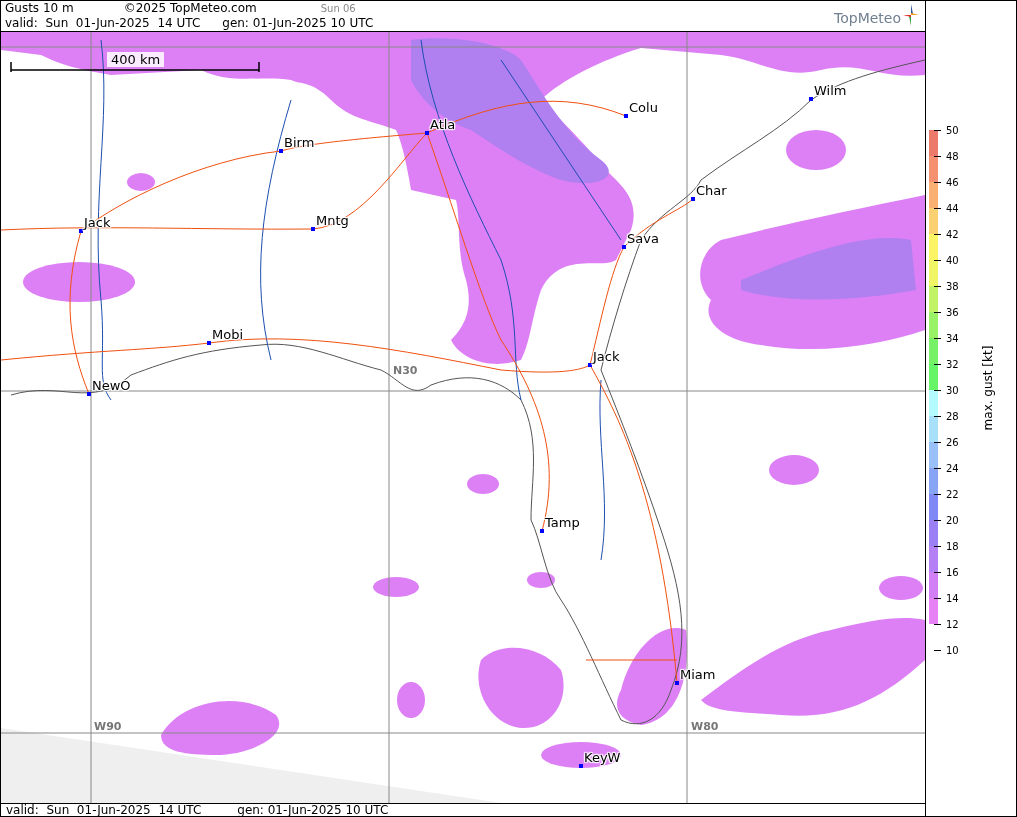  I want to click on scale-tick-label: 44, so click(952, 208).